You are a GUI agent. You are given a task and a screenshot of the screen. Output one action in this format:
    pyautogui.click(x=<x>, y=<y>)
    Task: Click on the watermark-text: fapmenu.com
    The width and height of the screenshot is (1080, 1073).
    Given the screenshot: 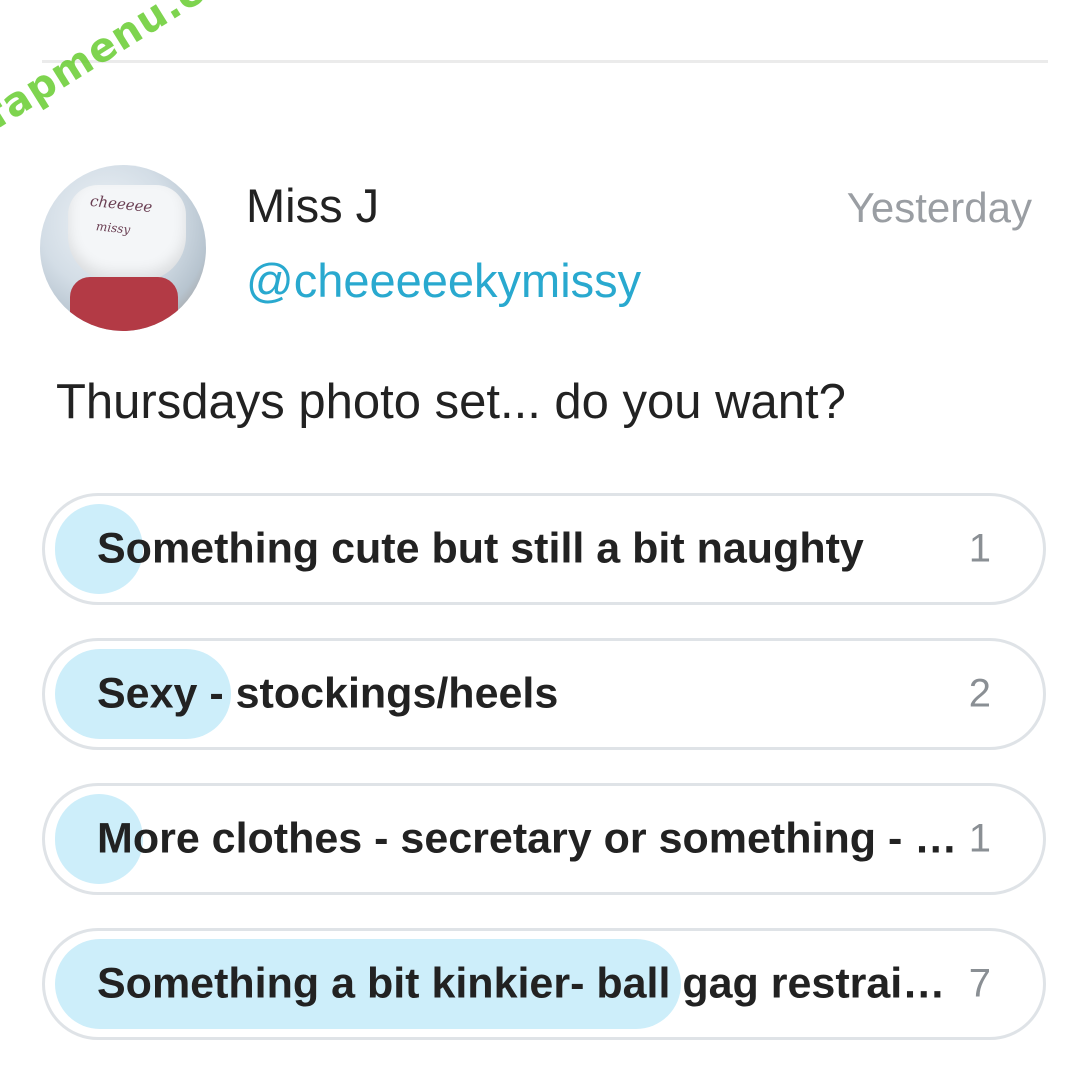 What is the action you would take?
    pyautogui.click(x=136, y=69)
    